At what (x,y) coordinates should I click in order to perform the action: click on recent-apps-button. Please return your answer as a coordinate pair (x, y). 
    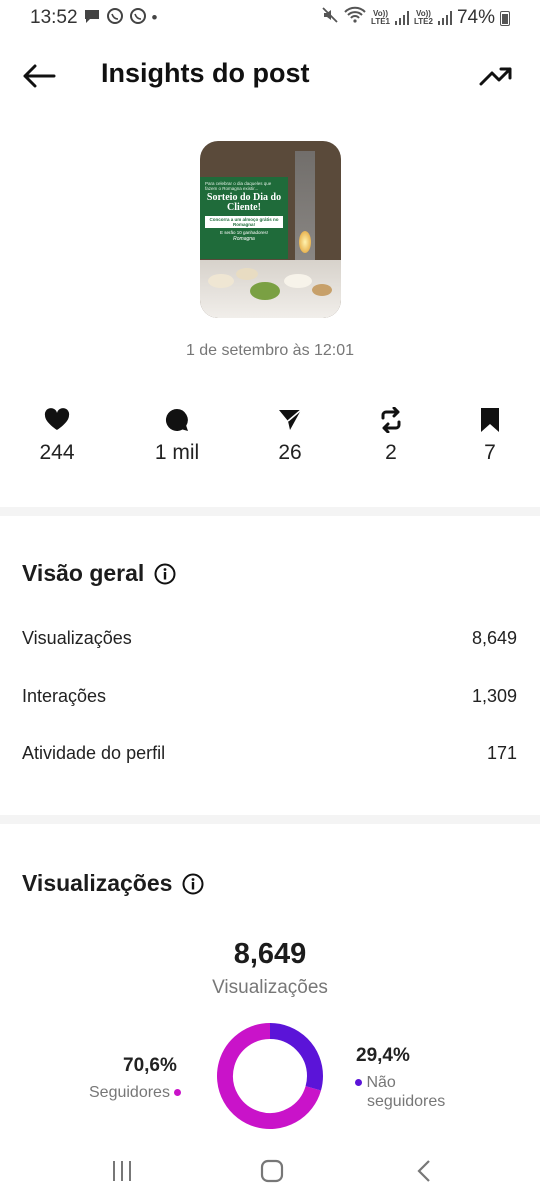
    Looking at the image, I should click on (122, 1171).